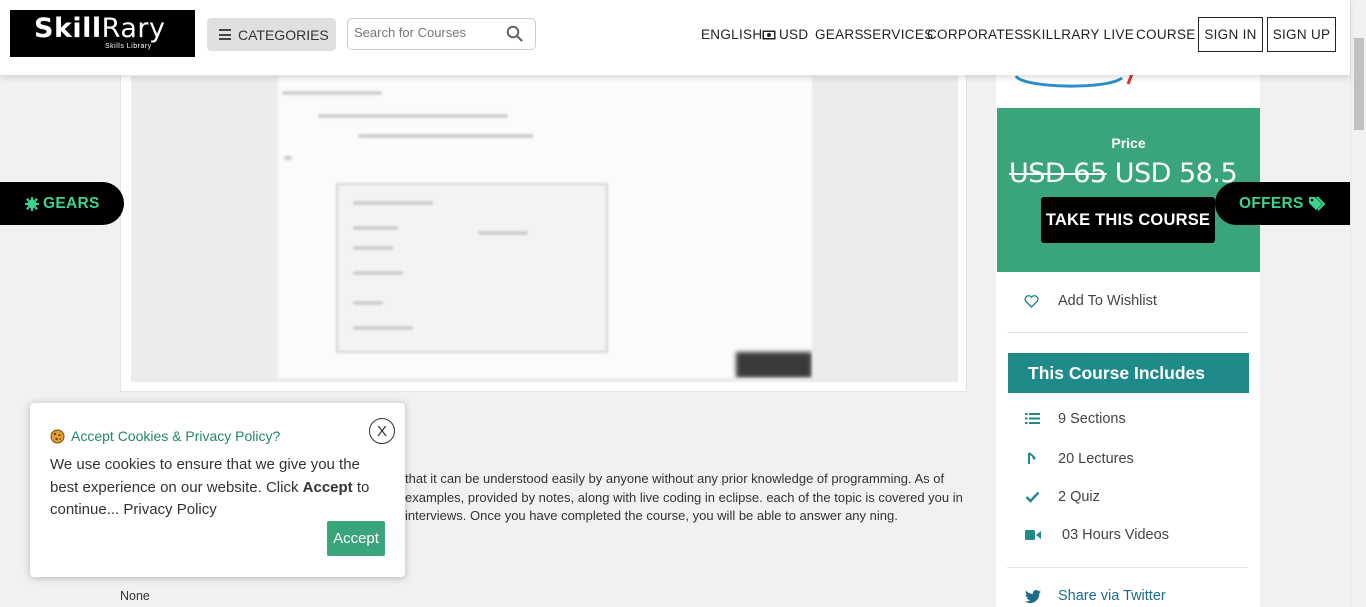  What do you see at coordinates (1359, 84) in the screenshot?
I see `scrollbar-thumb` at bounding box center [1359, 84].